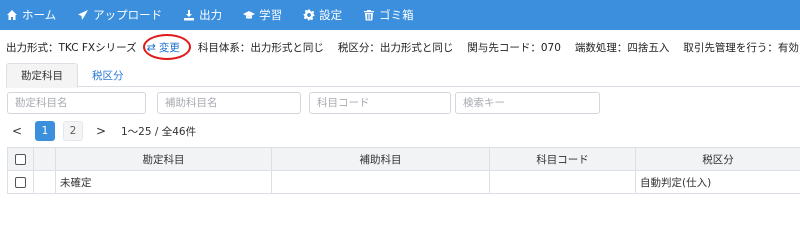 The height and width of the screenshot is (240, 800). What do you see at coordinates (562, 159) in the screenshot?
I see `header-code: 科目コード` at bounding box center [562, 159].